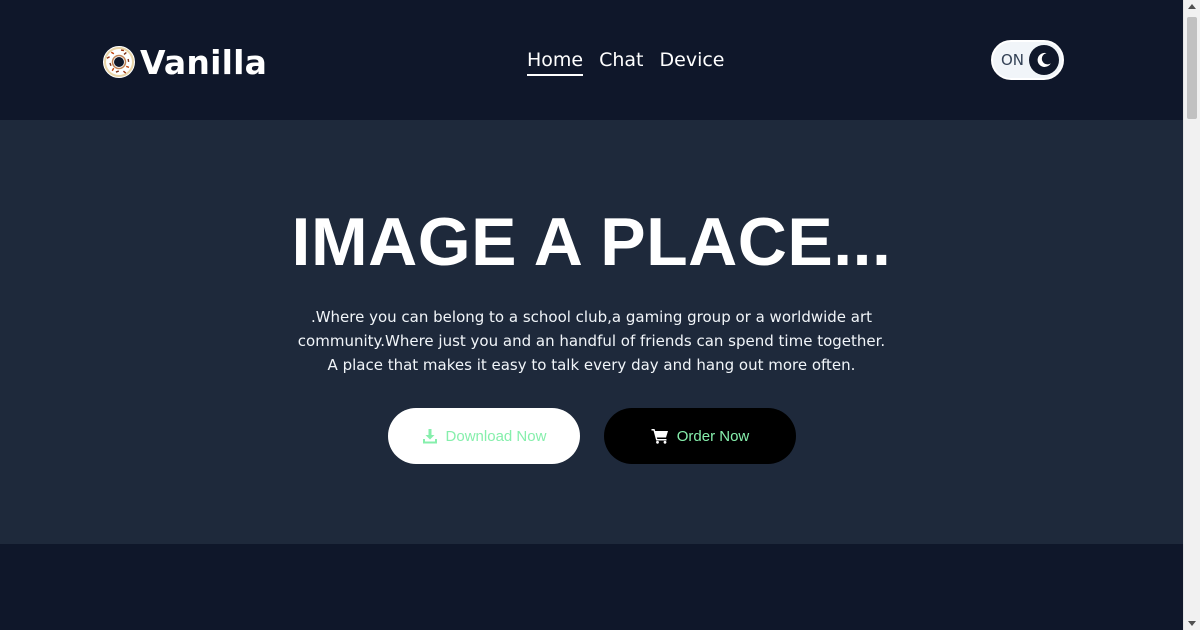 This screenshot has width=1200, height=630. I want to click on nav-device-link: Device, so click(692, 62).